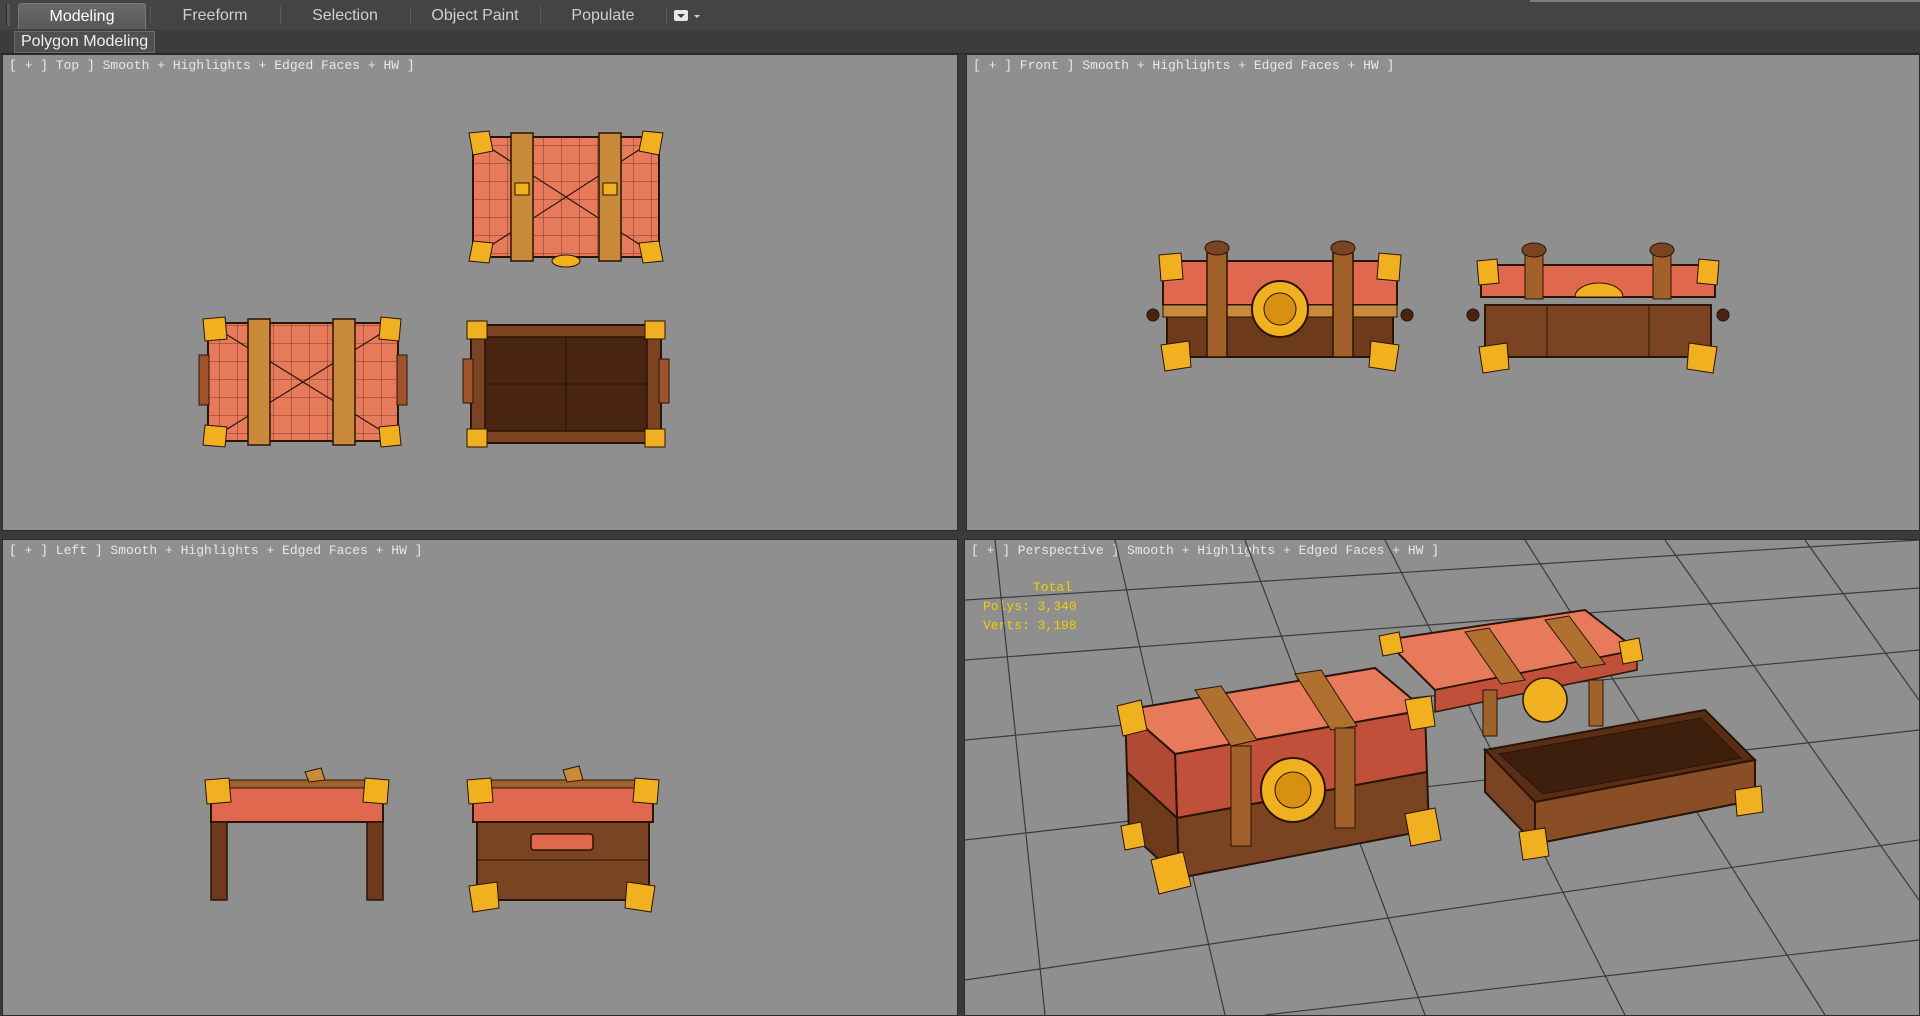 This screenshot has width=1920, height=1016. Describe the element at coordinates (434, 289) in the screenshot. I see `top-view-scene` at that location.